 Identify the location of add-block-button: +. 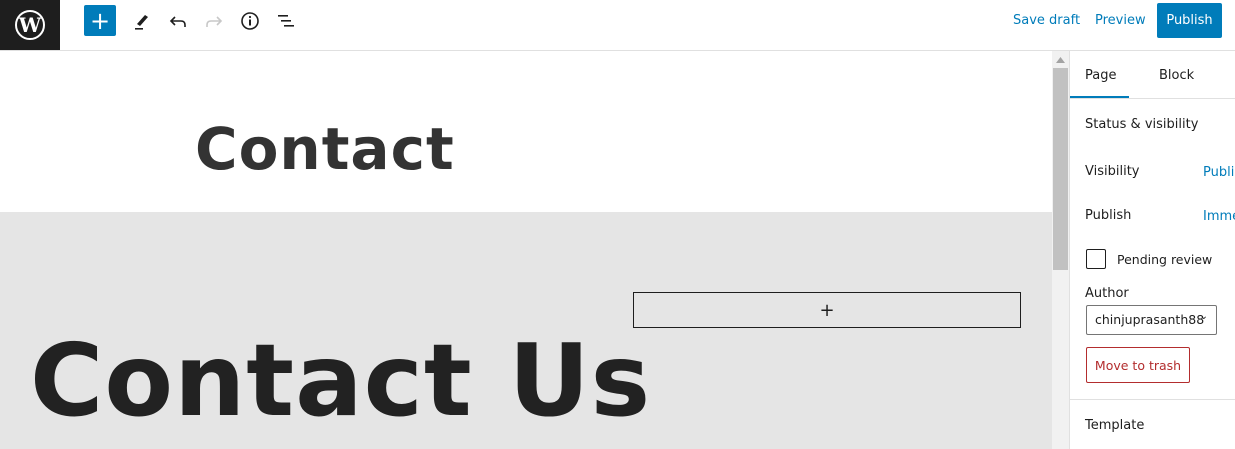
(100, 20).